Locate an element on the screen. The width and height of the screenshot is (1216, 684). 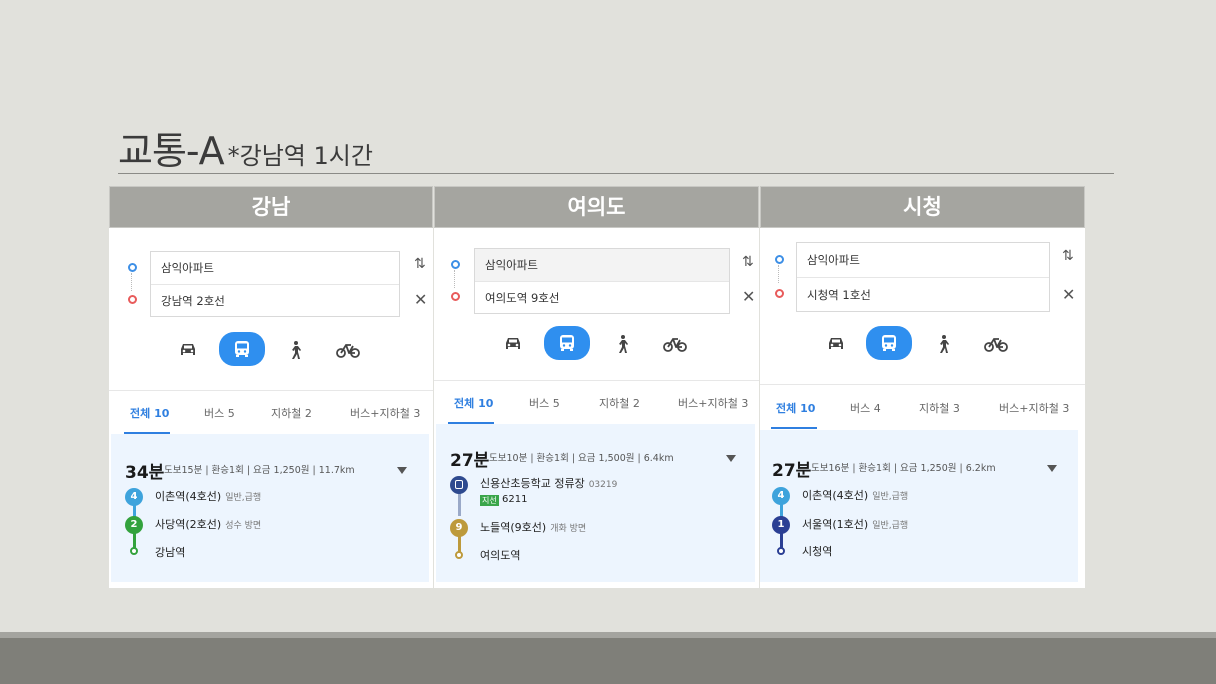
bus-type-badge: 지선 is located at coordinates (489, 500).